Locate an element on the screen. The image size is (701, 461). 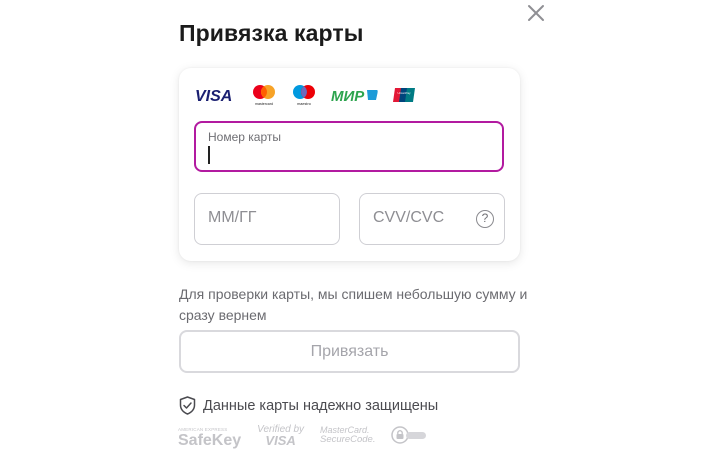
svg-text: UnionPay is located at coordinates (404, 93).